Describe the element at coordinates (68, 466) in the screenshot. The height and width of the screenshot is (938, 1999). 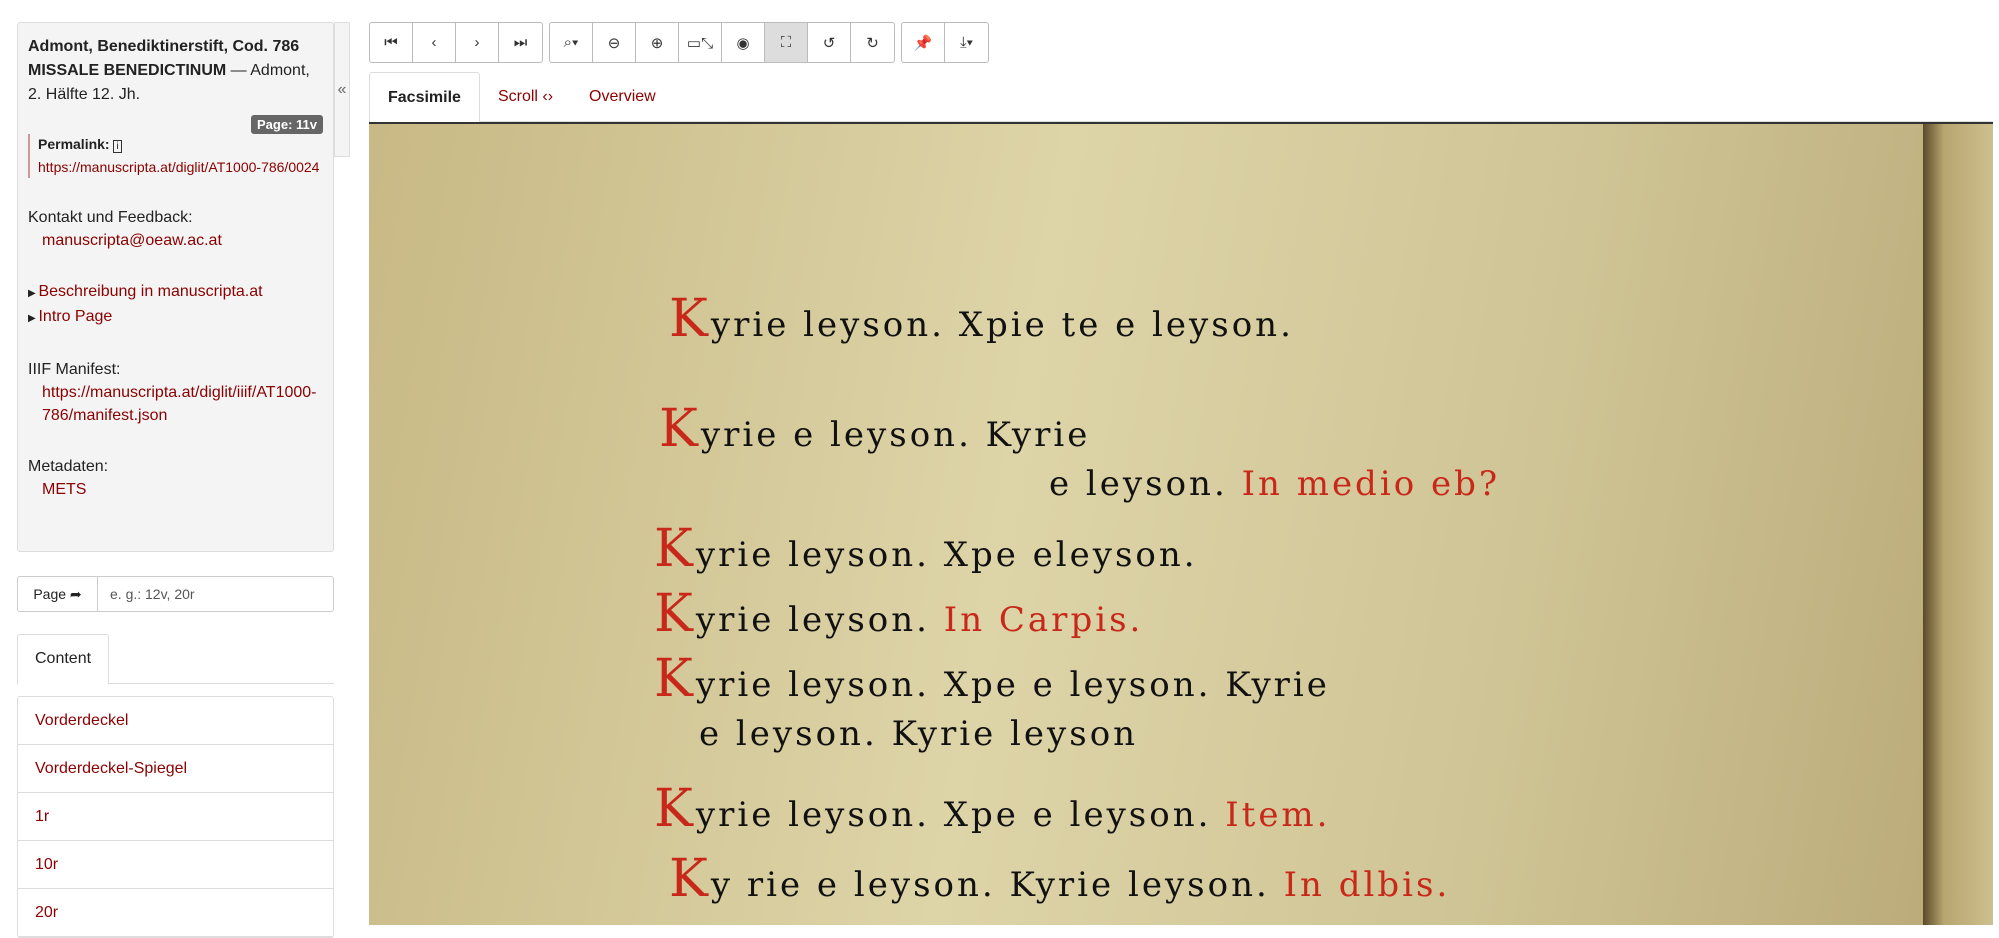
I see `meta-label: Metadaten:` at that location.